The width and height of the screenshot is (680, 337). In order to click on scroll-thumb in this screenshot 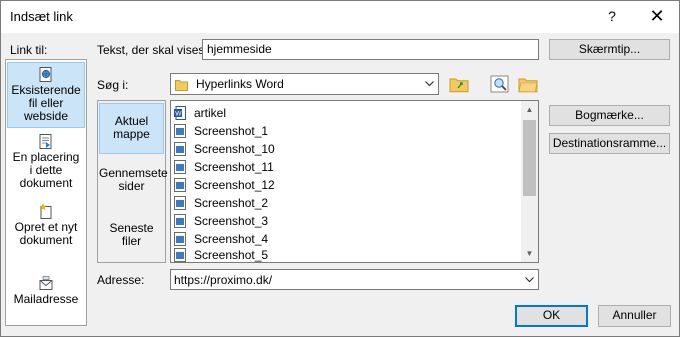, I will do `click(529, 158)`.